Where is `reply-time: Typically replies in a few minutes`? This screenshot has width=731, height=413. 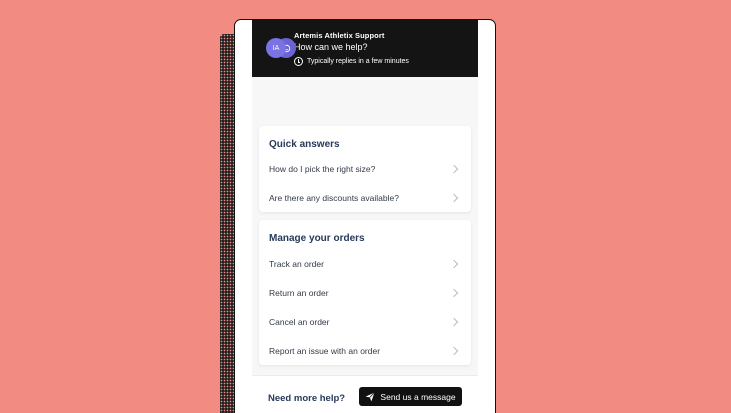 reply-time: Typically replies in a few minutes is located at coordinates (351, 61).